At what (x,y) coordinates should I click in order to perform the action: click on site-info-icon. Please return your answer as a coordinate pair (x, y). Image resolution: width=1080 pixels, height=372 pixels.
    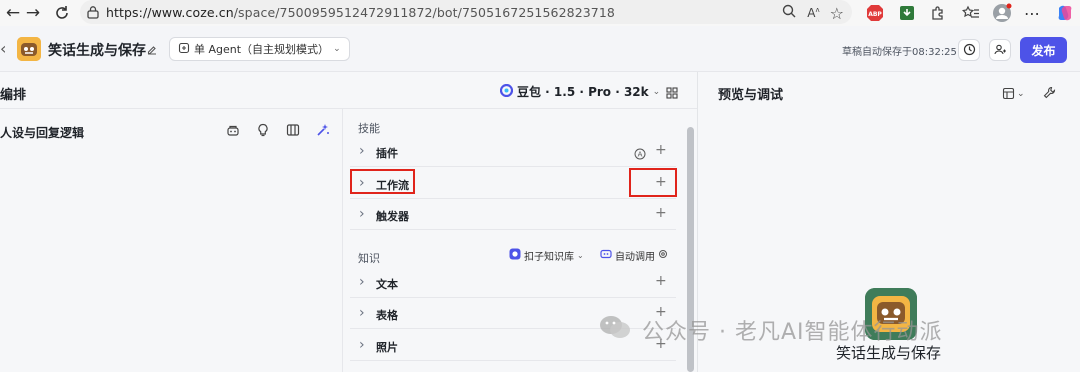
    Looking at the image, I should click on (93, 12).